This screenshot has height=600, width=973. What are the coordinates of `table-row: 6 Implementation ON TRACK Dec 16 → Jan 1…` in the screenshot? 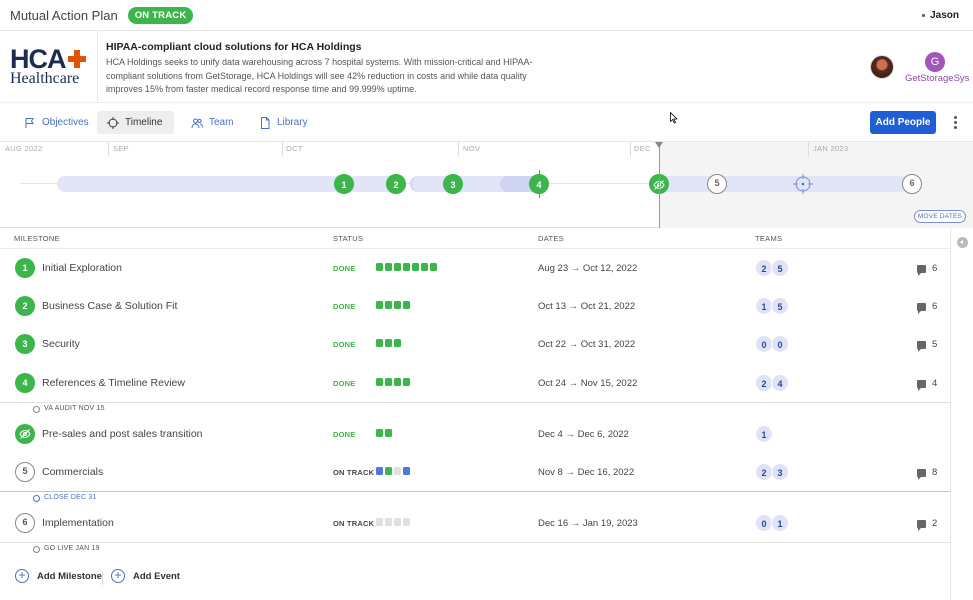 It's located at (475, 523).